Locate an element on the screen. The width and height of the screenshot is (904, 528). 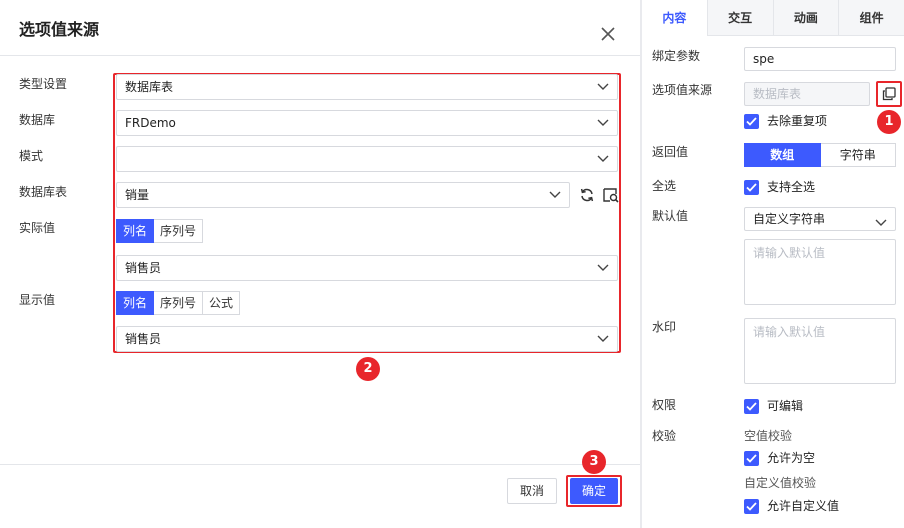
step-badge-2: 2 is located at coordinates (368, 369).